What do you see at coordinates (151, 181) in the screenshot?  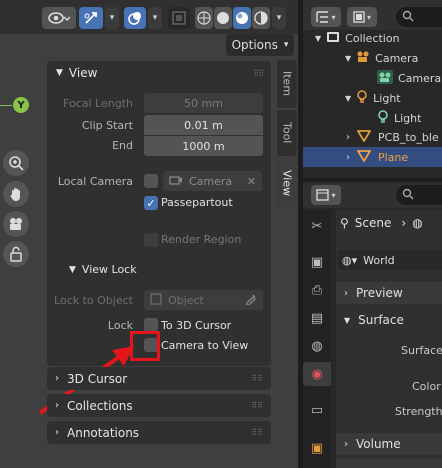 I see `local-camera-checkbox` at bounding box center [151, 181].